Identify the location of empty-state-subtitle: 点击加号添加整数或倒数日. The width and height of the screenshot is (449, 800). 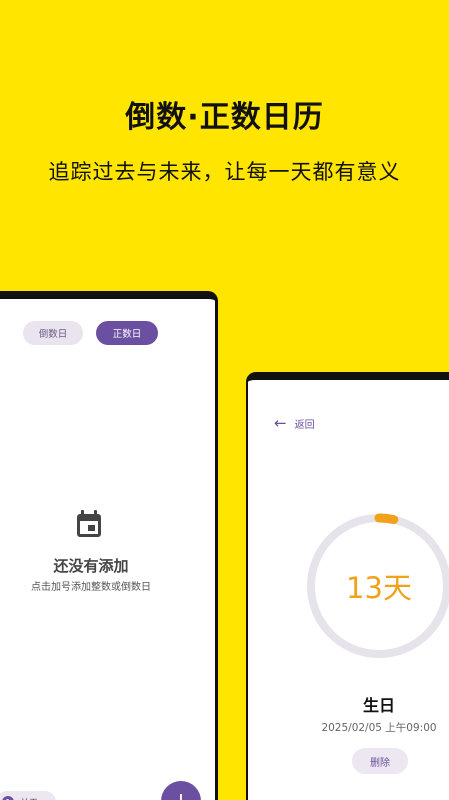
(91, 587).